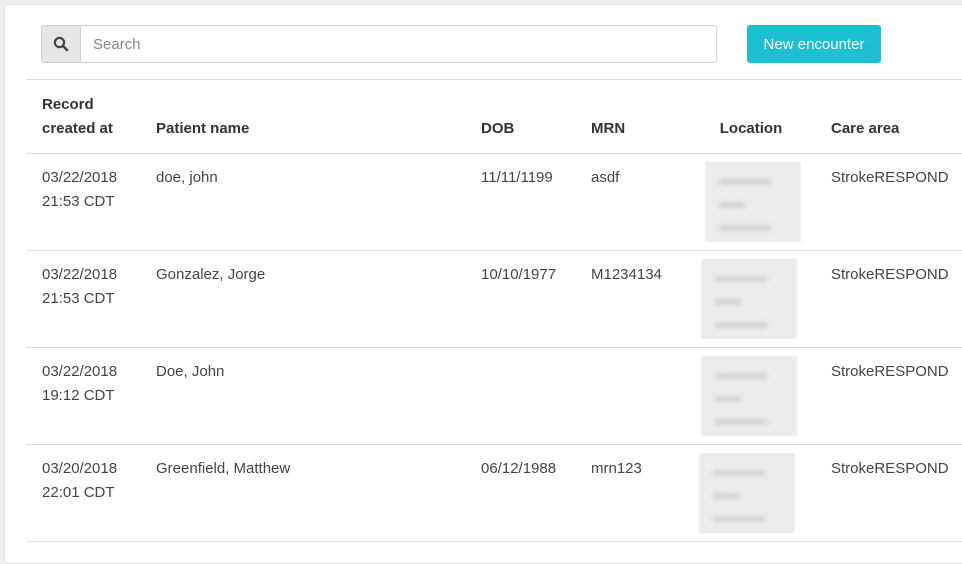 The height and width of the screenshot is (564, 962). I want to click on search-group, so click(379, 44).